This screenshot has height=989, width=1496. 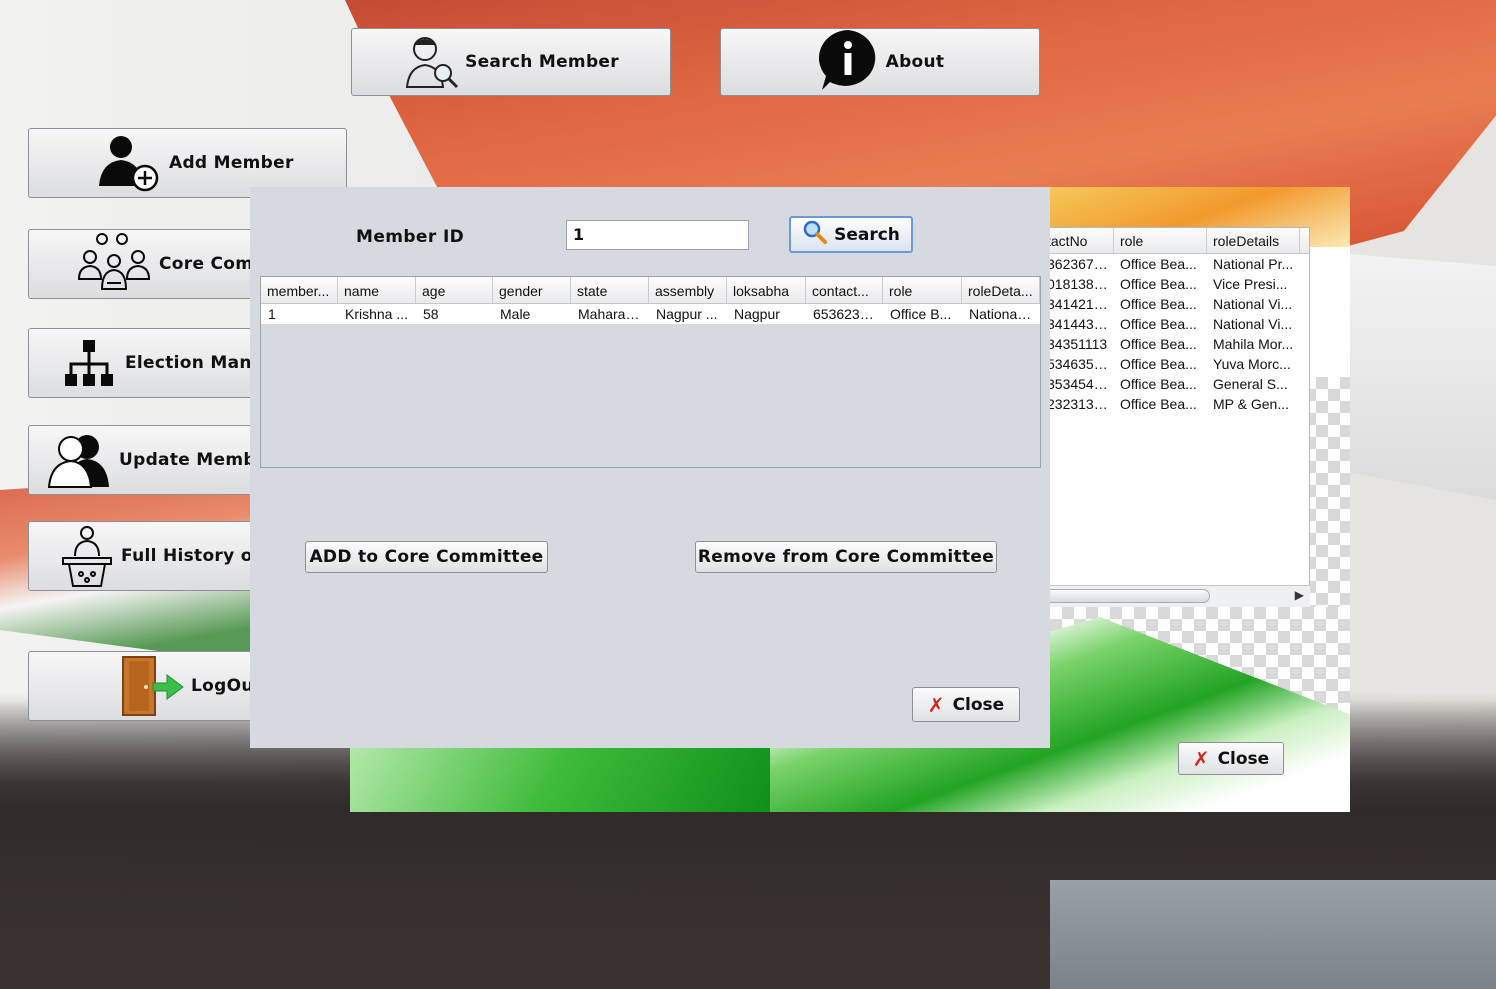 What do you see at coordinates (191, 556) in the screenshot?
I see `sidebar-item-label: Full History of` at bounding box center [191, 556].